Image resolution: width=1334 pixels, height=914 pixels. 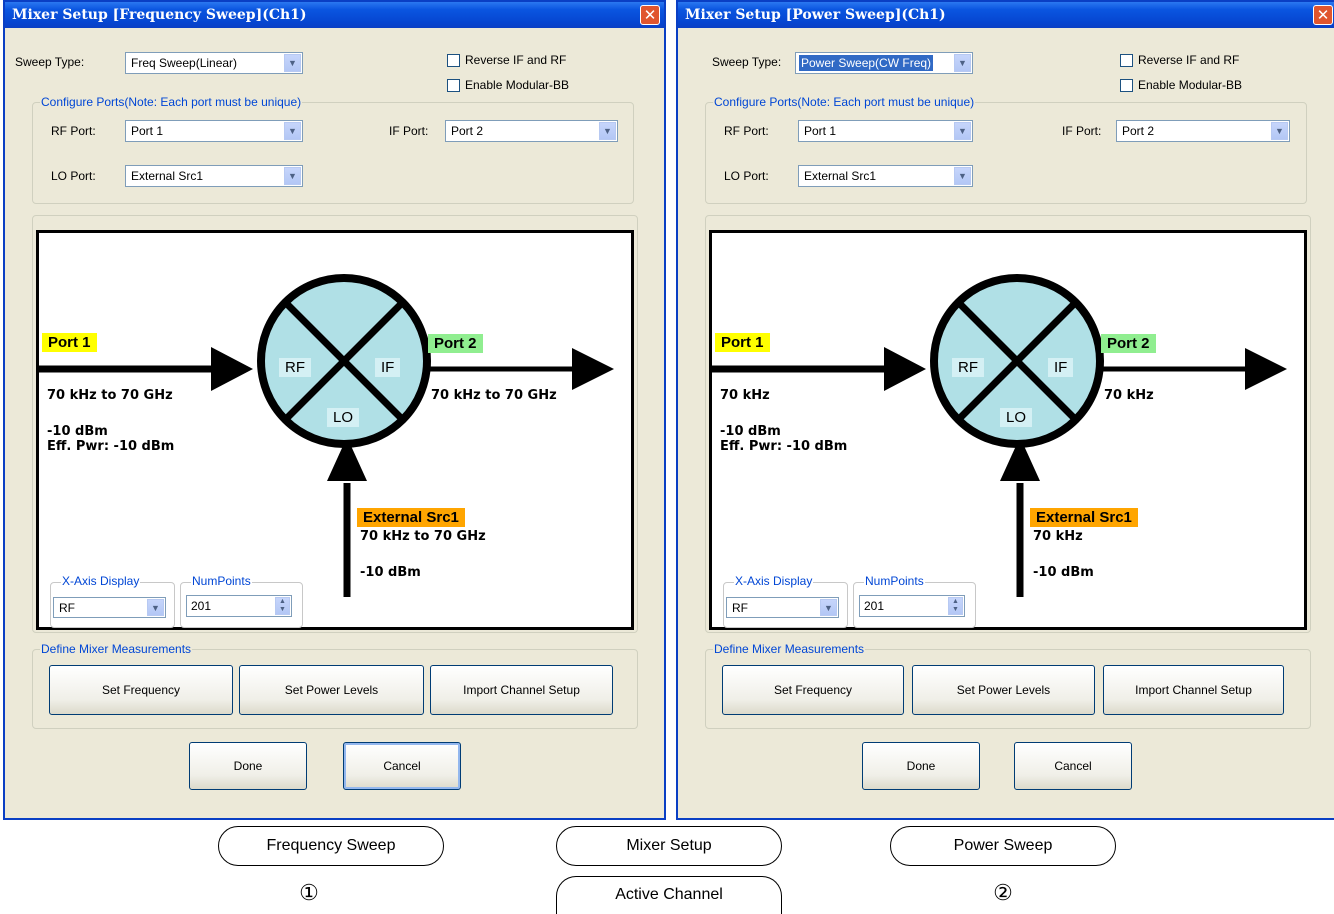 What do you see at coordinates (334, 15) in the screenshot?
I see `title-bar: Mixer Setup [Frequency Sweep](Ch1)` at bounding box center [334, 15].